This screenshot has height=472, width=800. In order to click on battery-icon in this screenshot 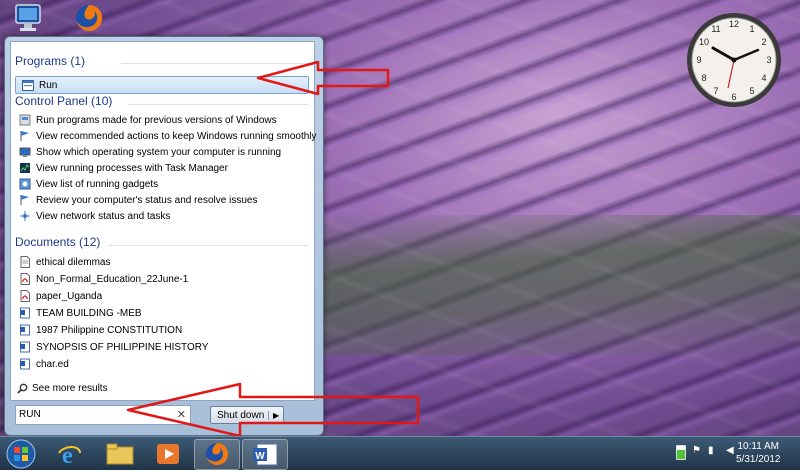, I will do `click(681, 452)`.